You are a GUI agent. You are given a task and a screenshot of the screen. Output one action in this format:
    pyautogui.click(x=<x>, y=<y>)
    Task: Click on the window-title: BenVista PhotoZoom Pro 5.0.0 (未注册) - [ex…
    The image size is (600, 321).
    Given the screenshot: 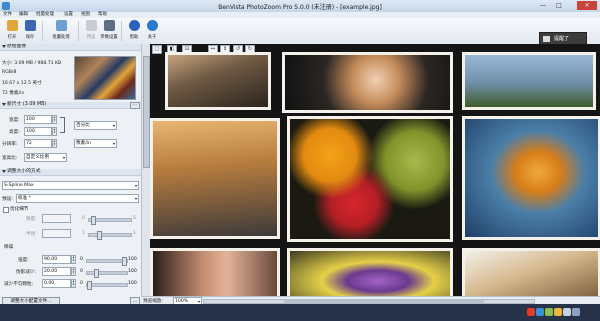 What is the action you would take?
    pyautogui.click(x=300, y=7)
    